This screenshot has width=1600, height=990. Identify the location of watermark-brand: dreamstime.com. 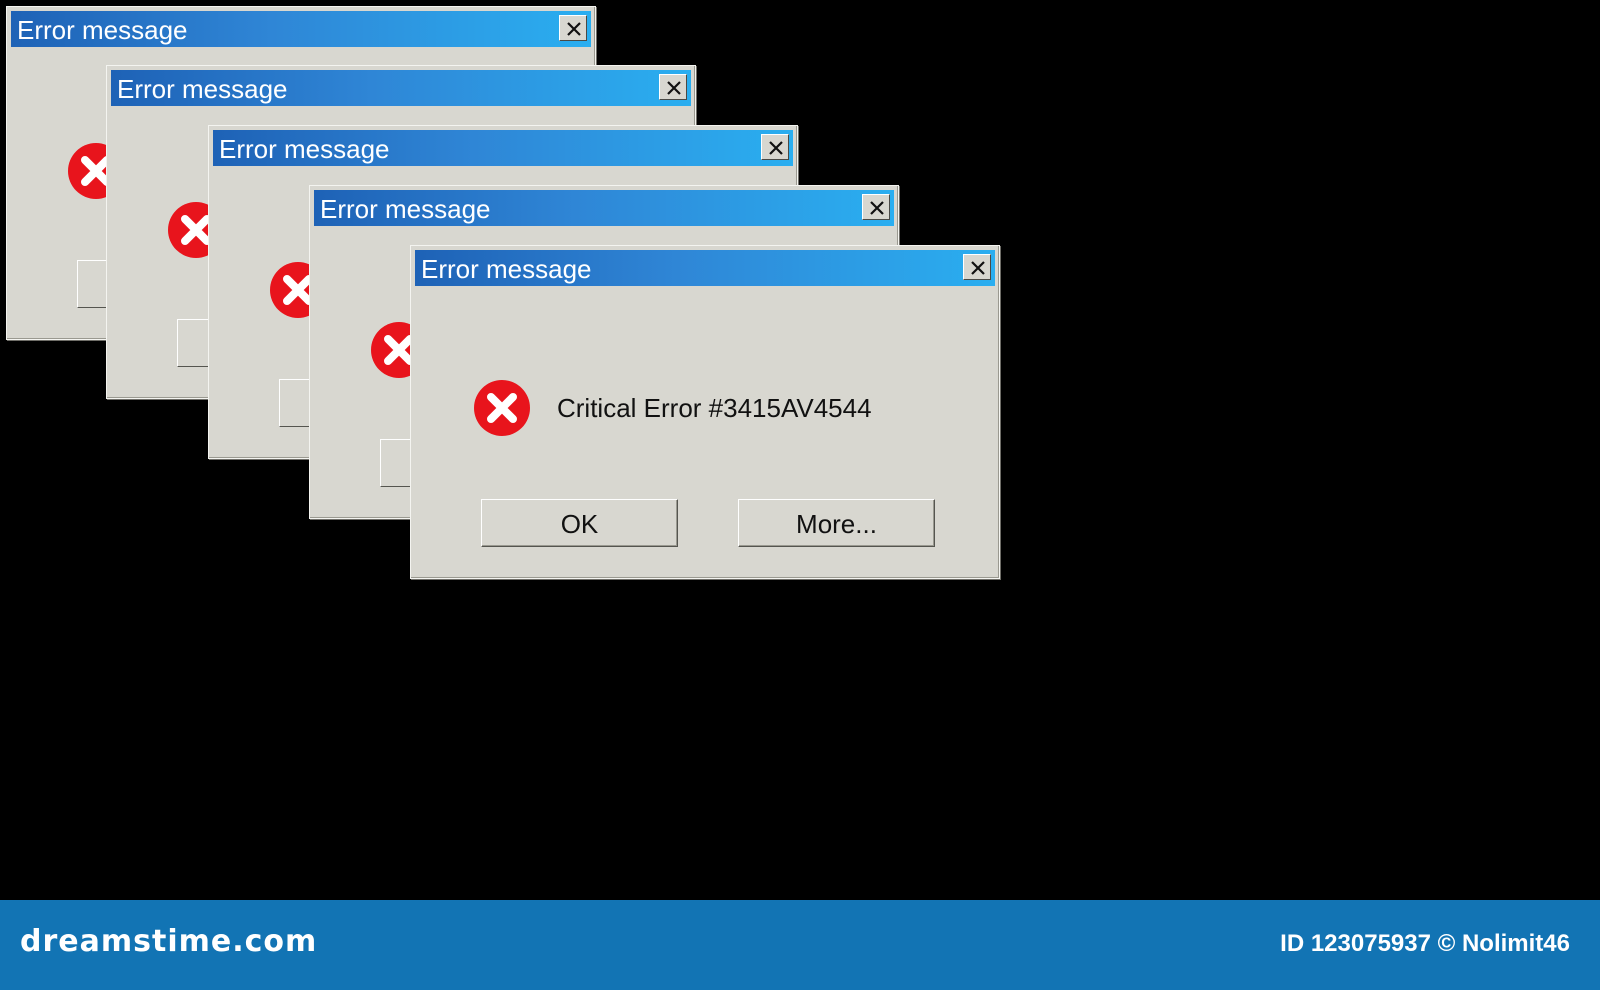
(169, 941).